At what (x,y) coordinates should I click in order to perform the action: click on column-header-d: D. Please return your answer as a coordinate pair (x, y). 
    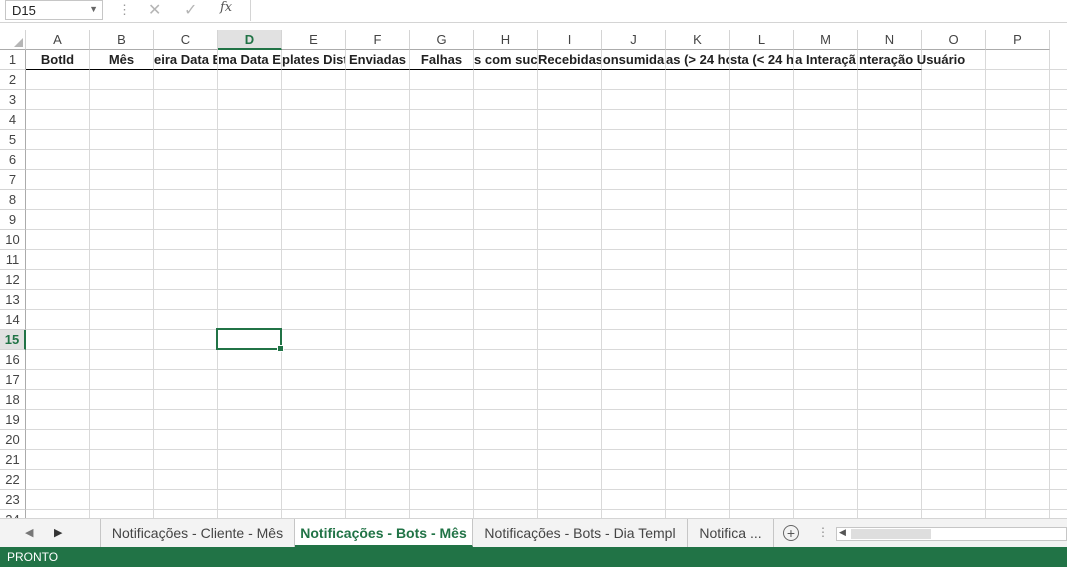
    Looking at the image, I should click on (250, 40).